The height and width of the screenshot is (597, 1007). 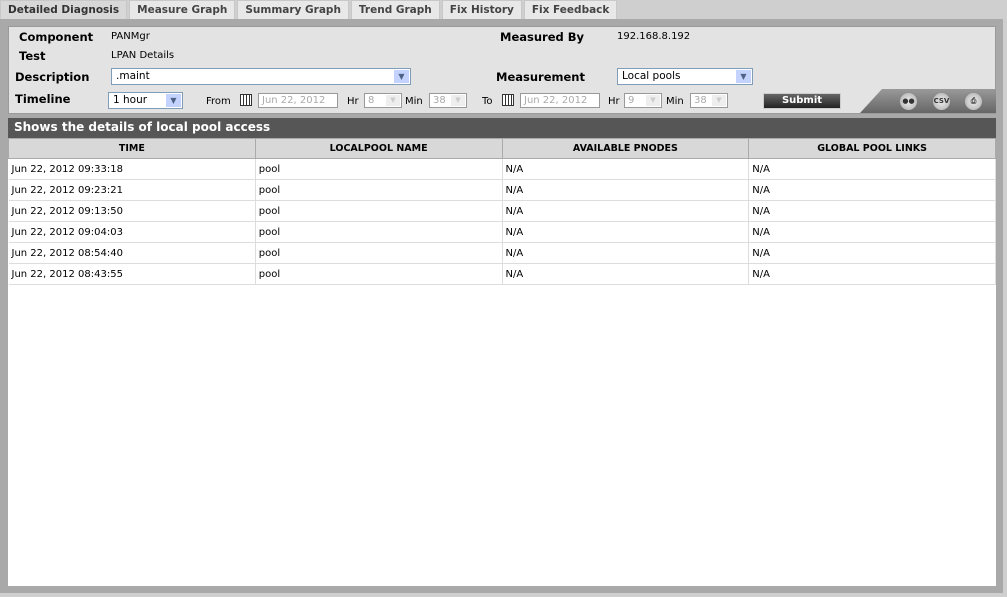 I want to click on from-label: From, so click(x=218, y=101).